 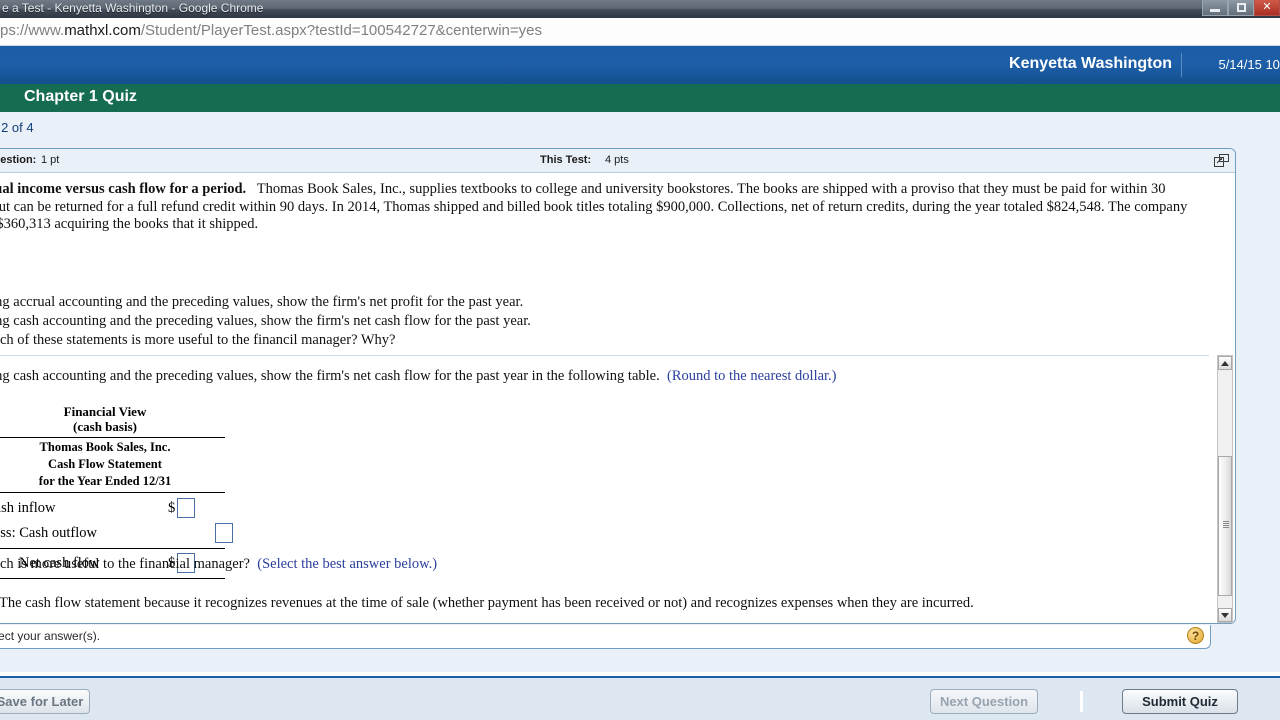 I want to click on table-row: Cash inflow $, so click(x=112, y=508).